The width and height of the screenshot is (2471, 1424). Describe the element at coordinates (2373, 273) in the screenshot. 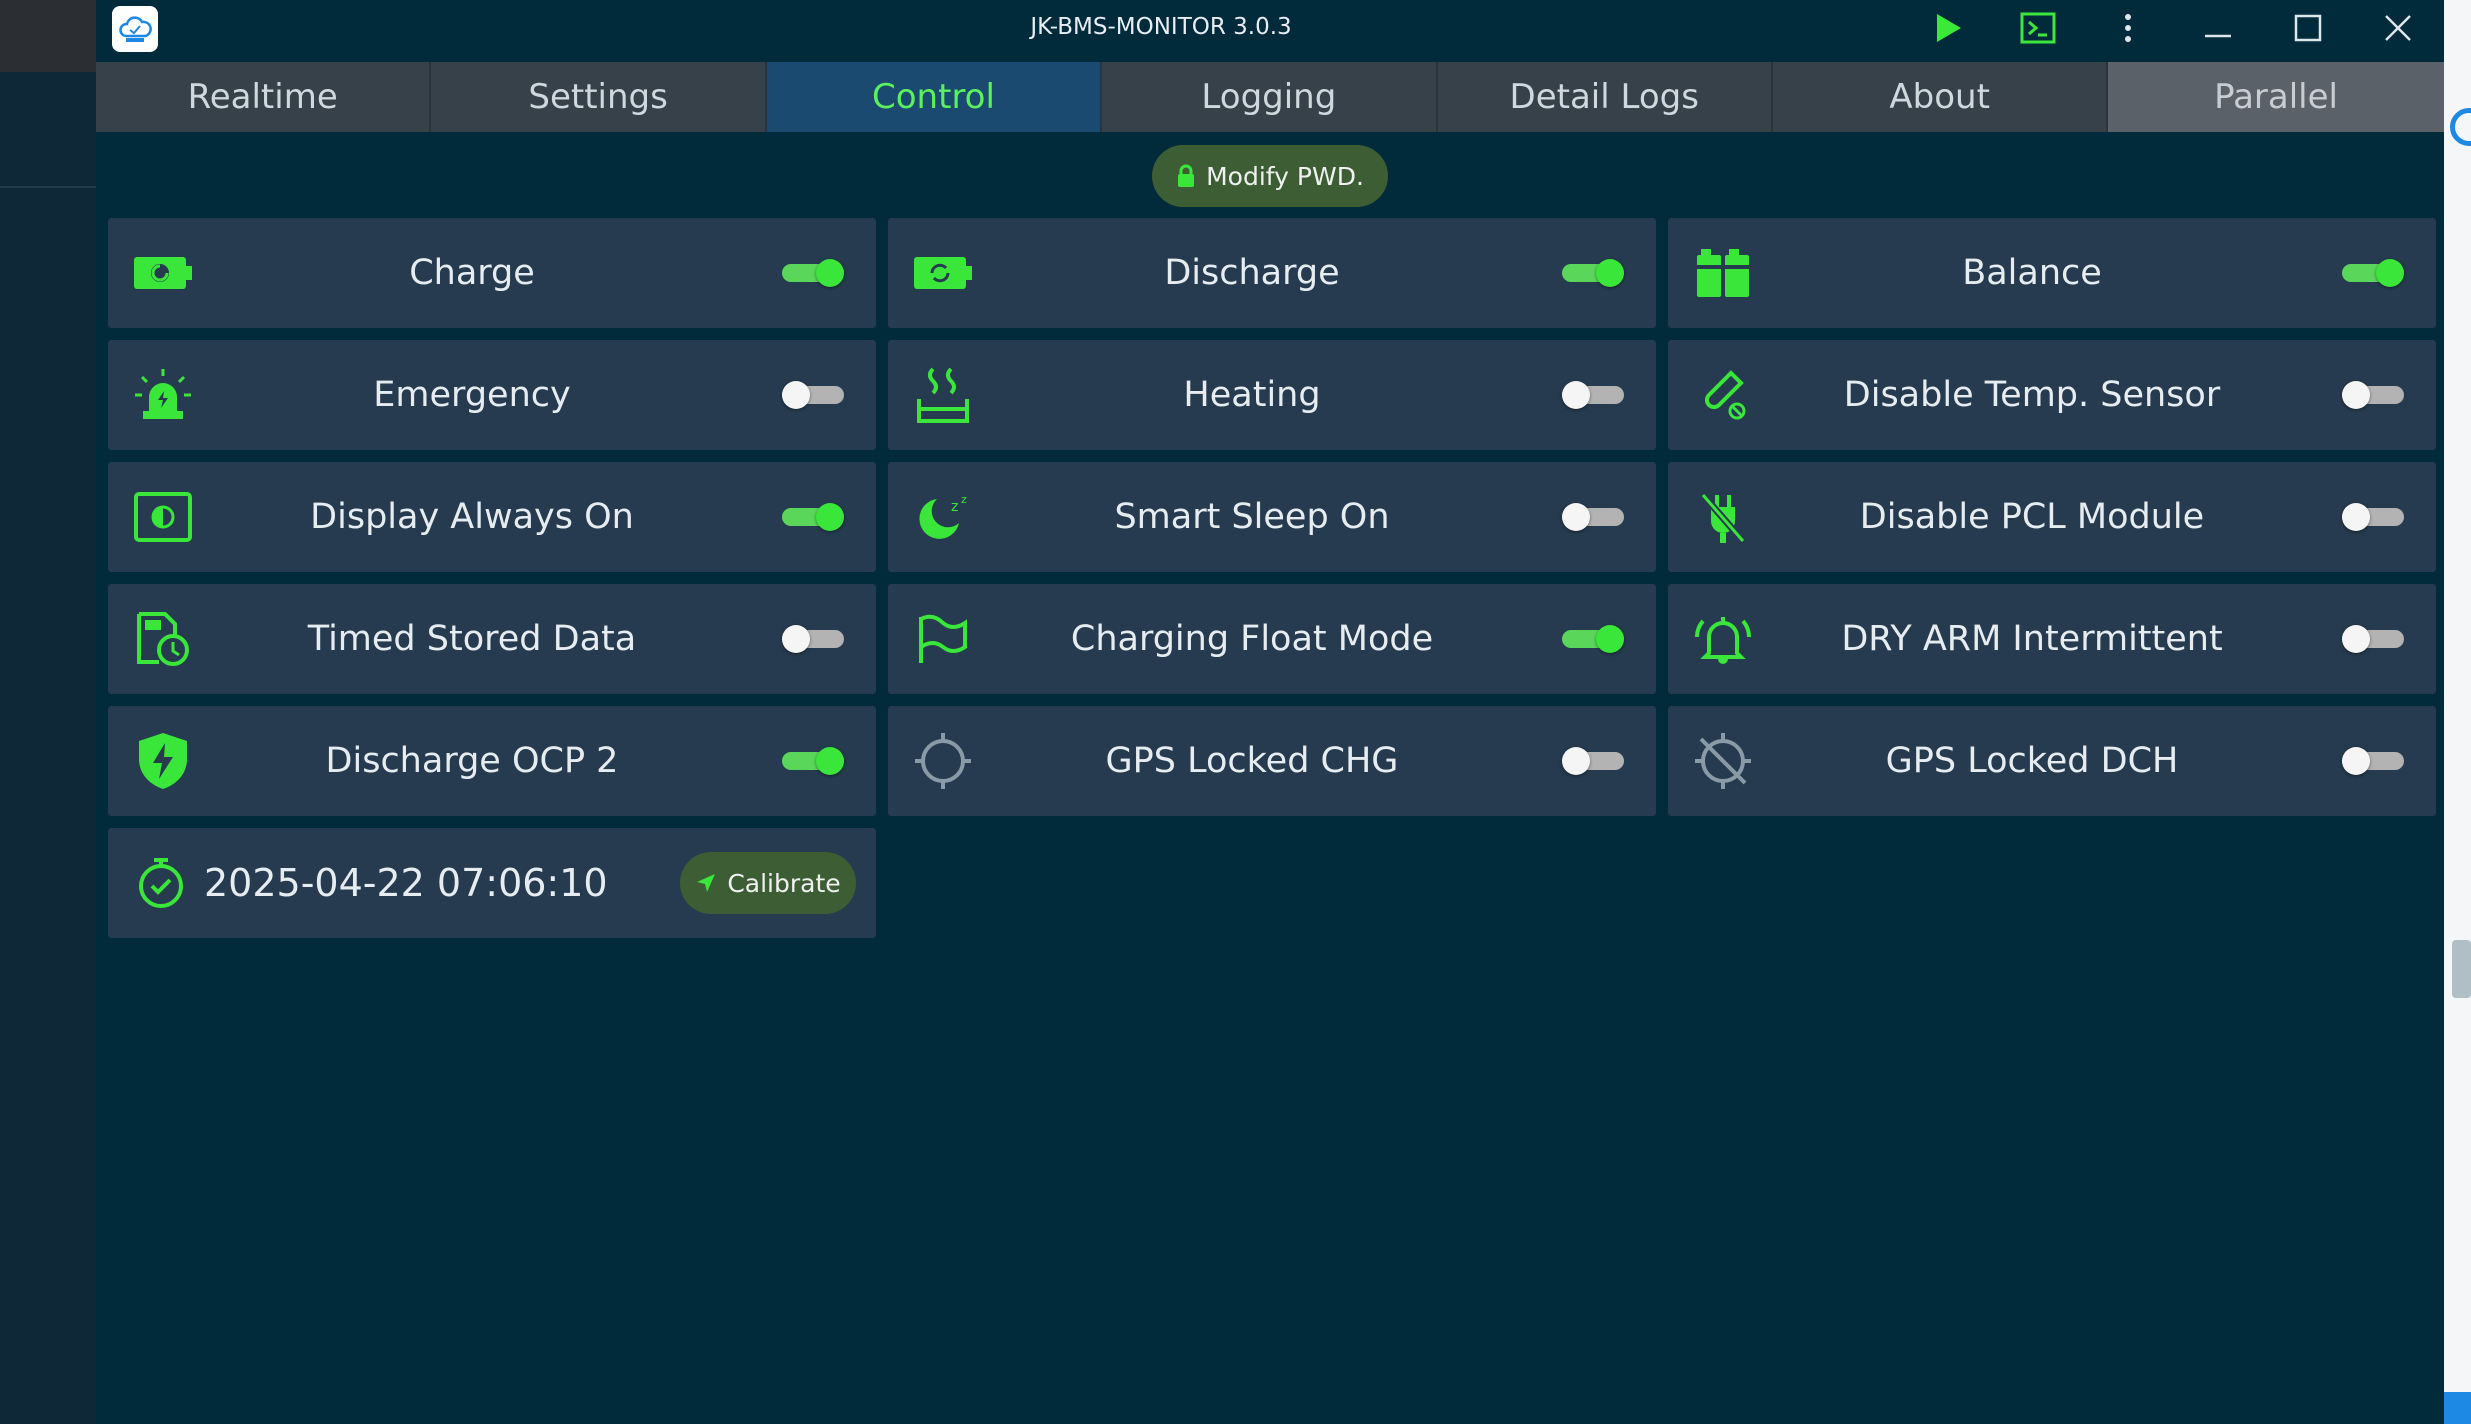

I see `balance-toggle` at that location.